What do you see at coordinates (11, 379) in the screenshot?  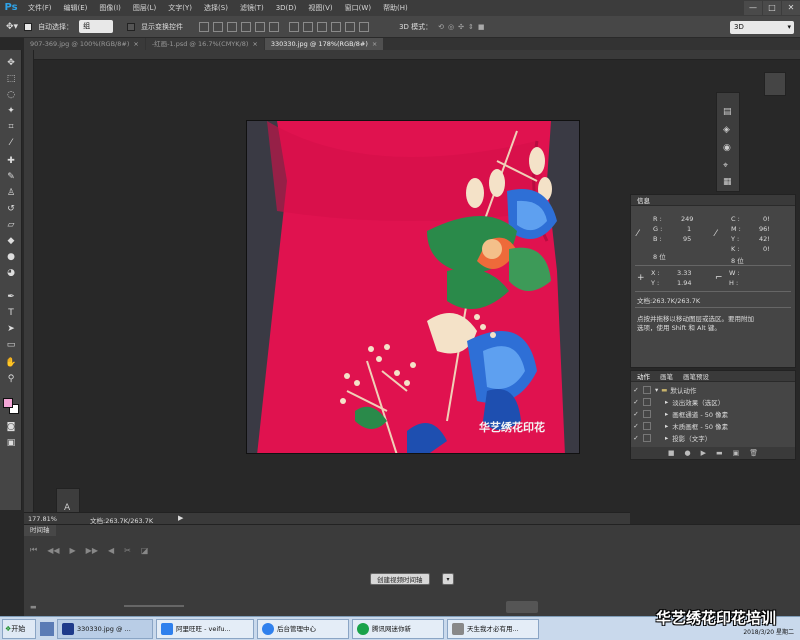 I see `zoom-tool-icon: ⚲` at bounding box center [11, 379].